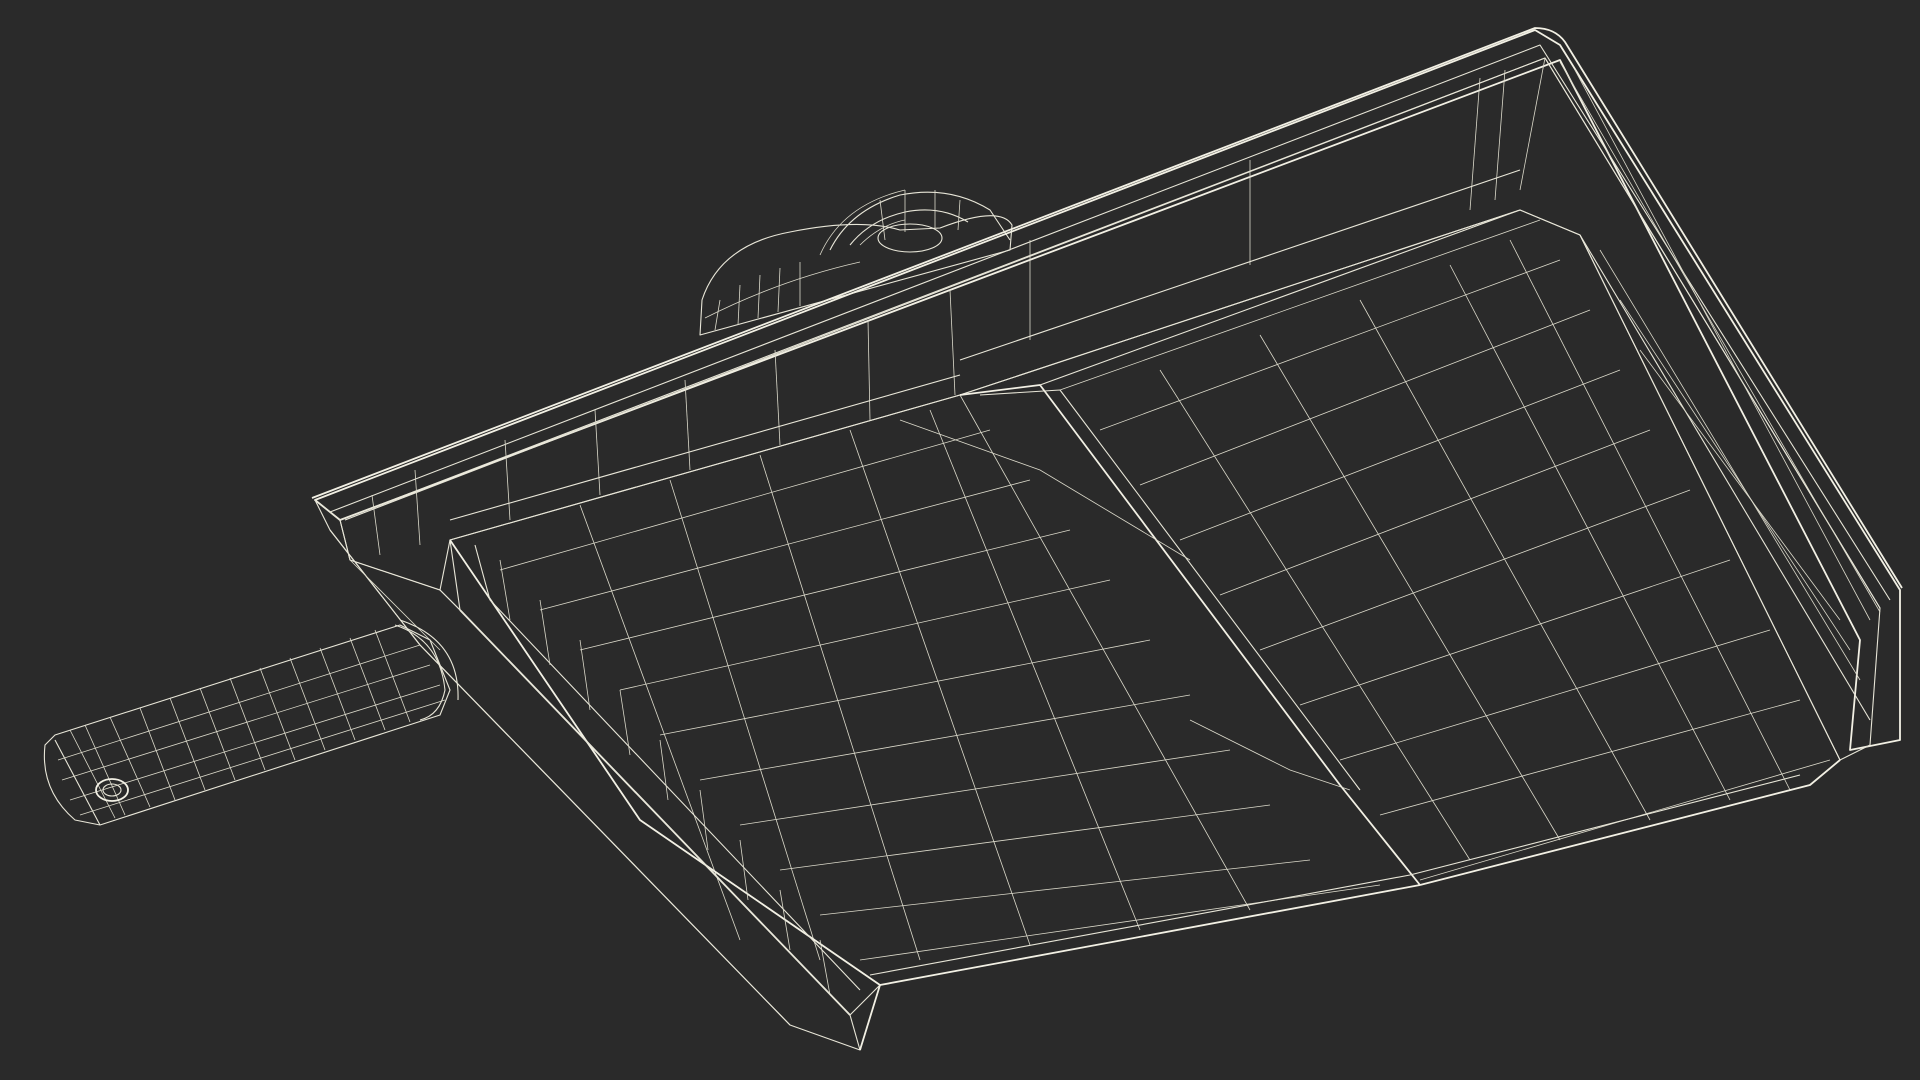 The image size is (1920, 1080). What do you see at coordinates (251, 722) in the screenshot?
I see `tray-shaft` at bounding box center [251, 722].